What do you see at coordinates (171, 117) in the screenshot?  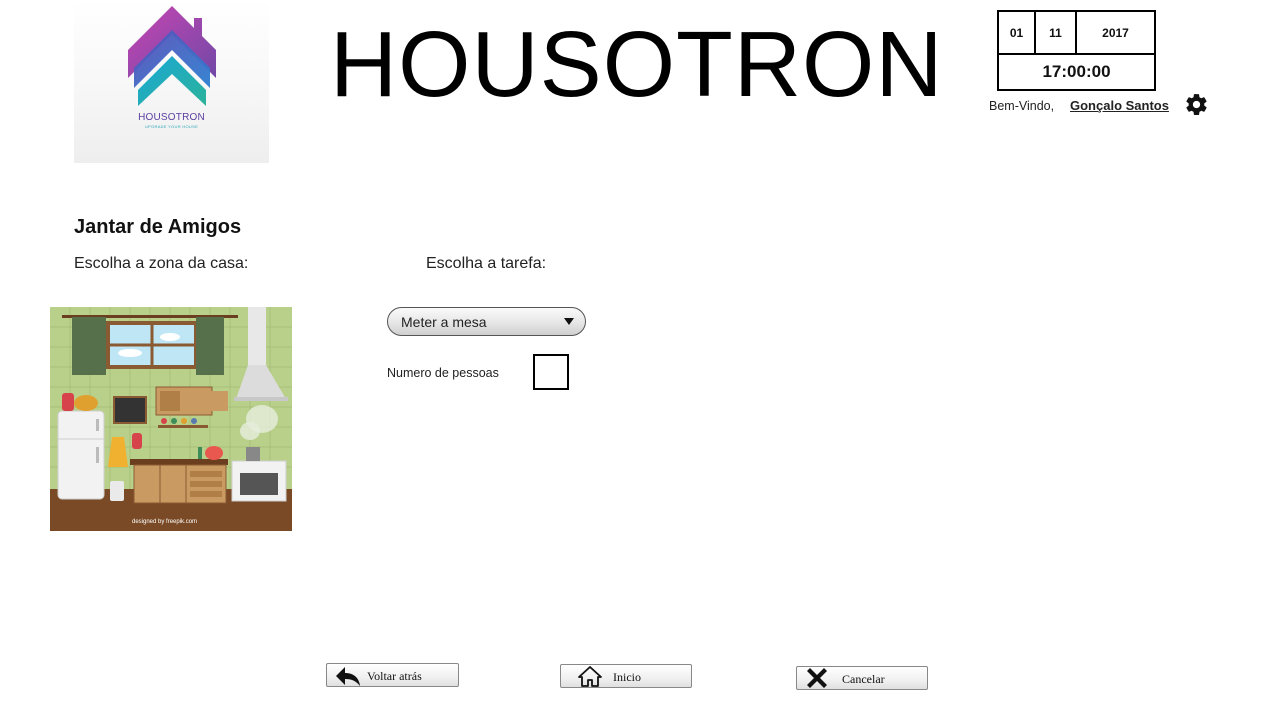 I see `logo-name: HOUSOTRON` at bounding box center [171, 117].